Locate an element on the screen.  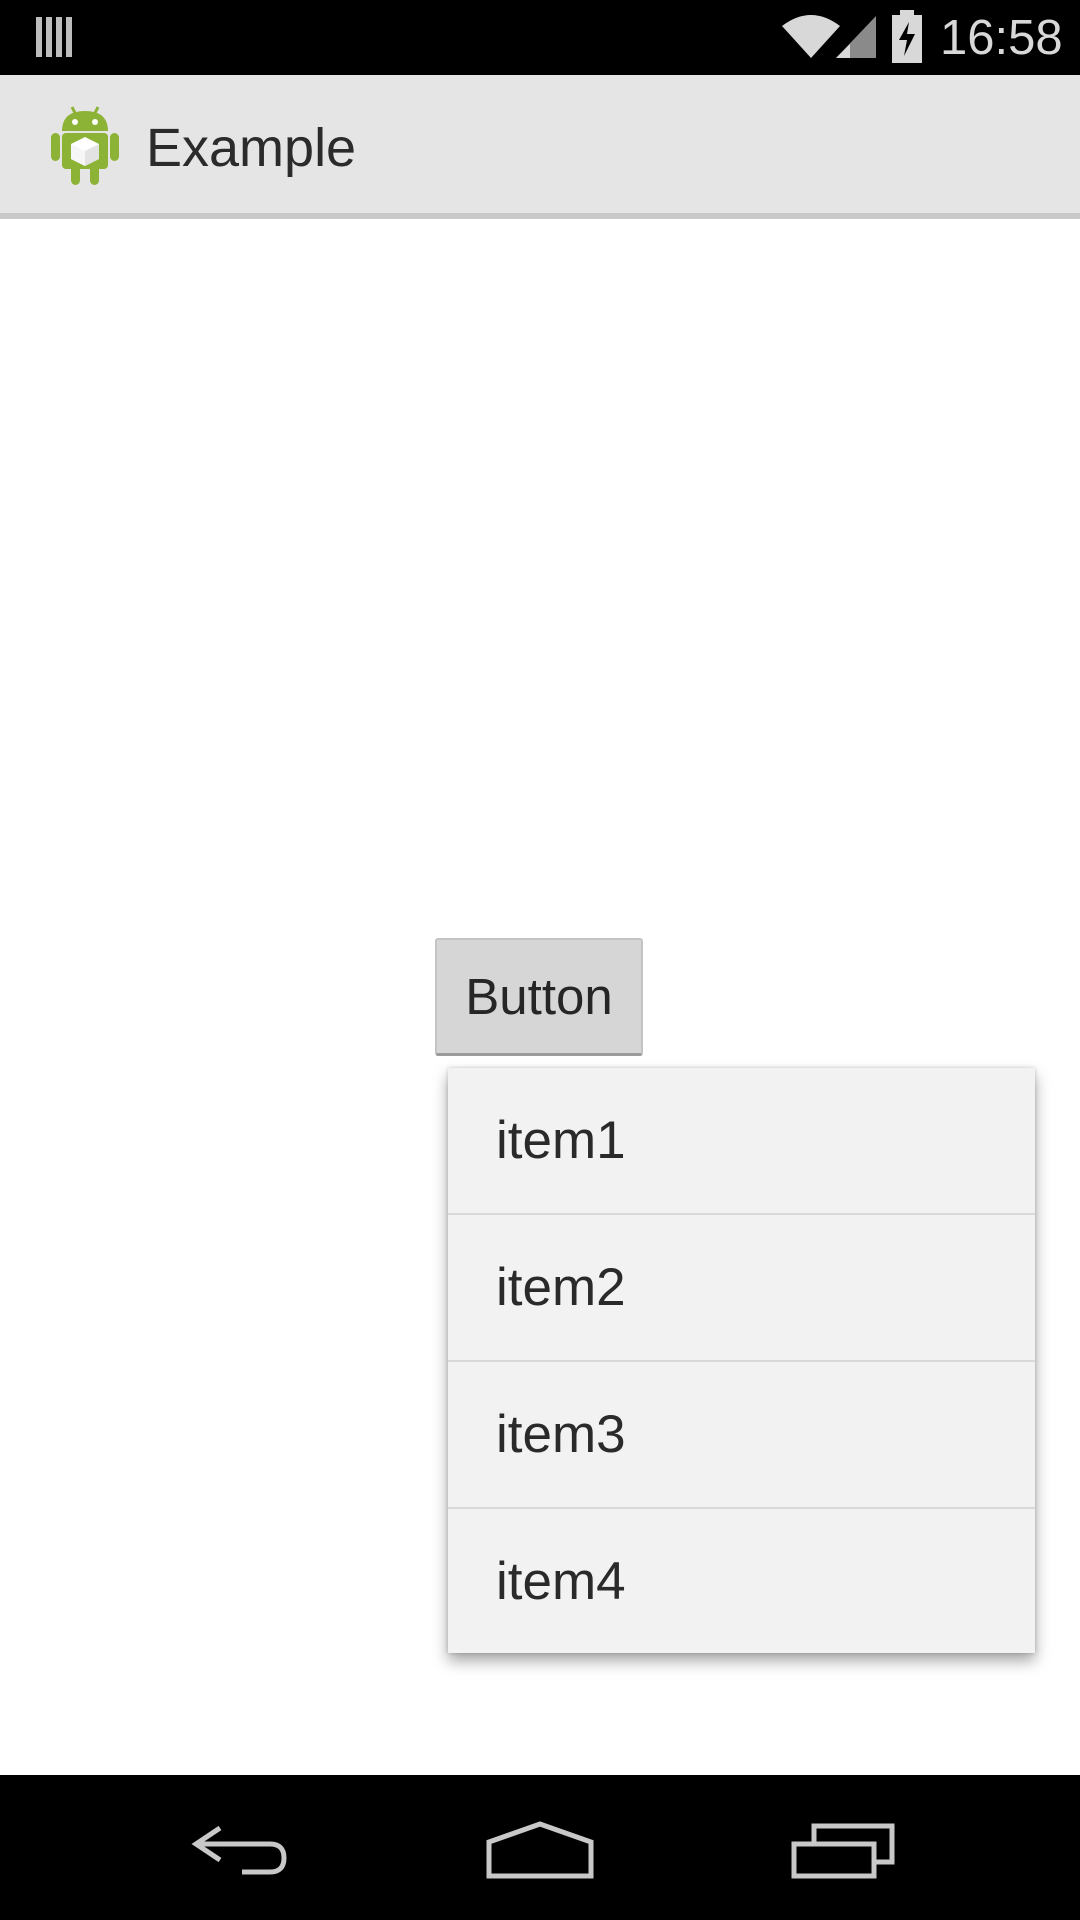
menu-item-3: item3 is located at coordinates (741, 1435).